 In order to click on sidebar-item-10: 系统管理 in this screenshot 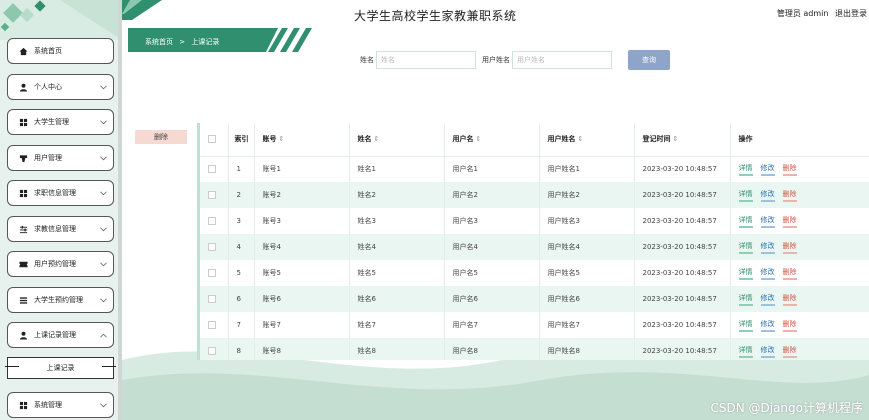, I will do `click(60, 405)`.